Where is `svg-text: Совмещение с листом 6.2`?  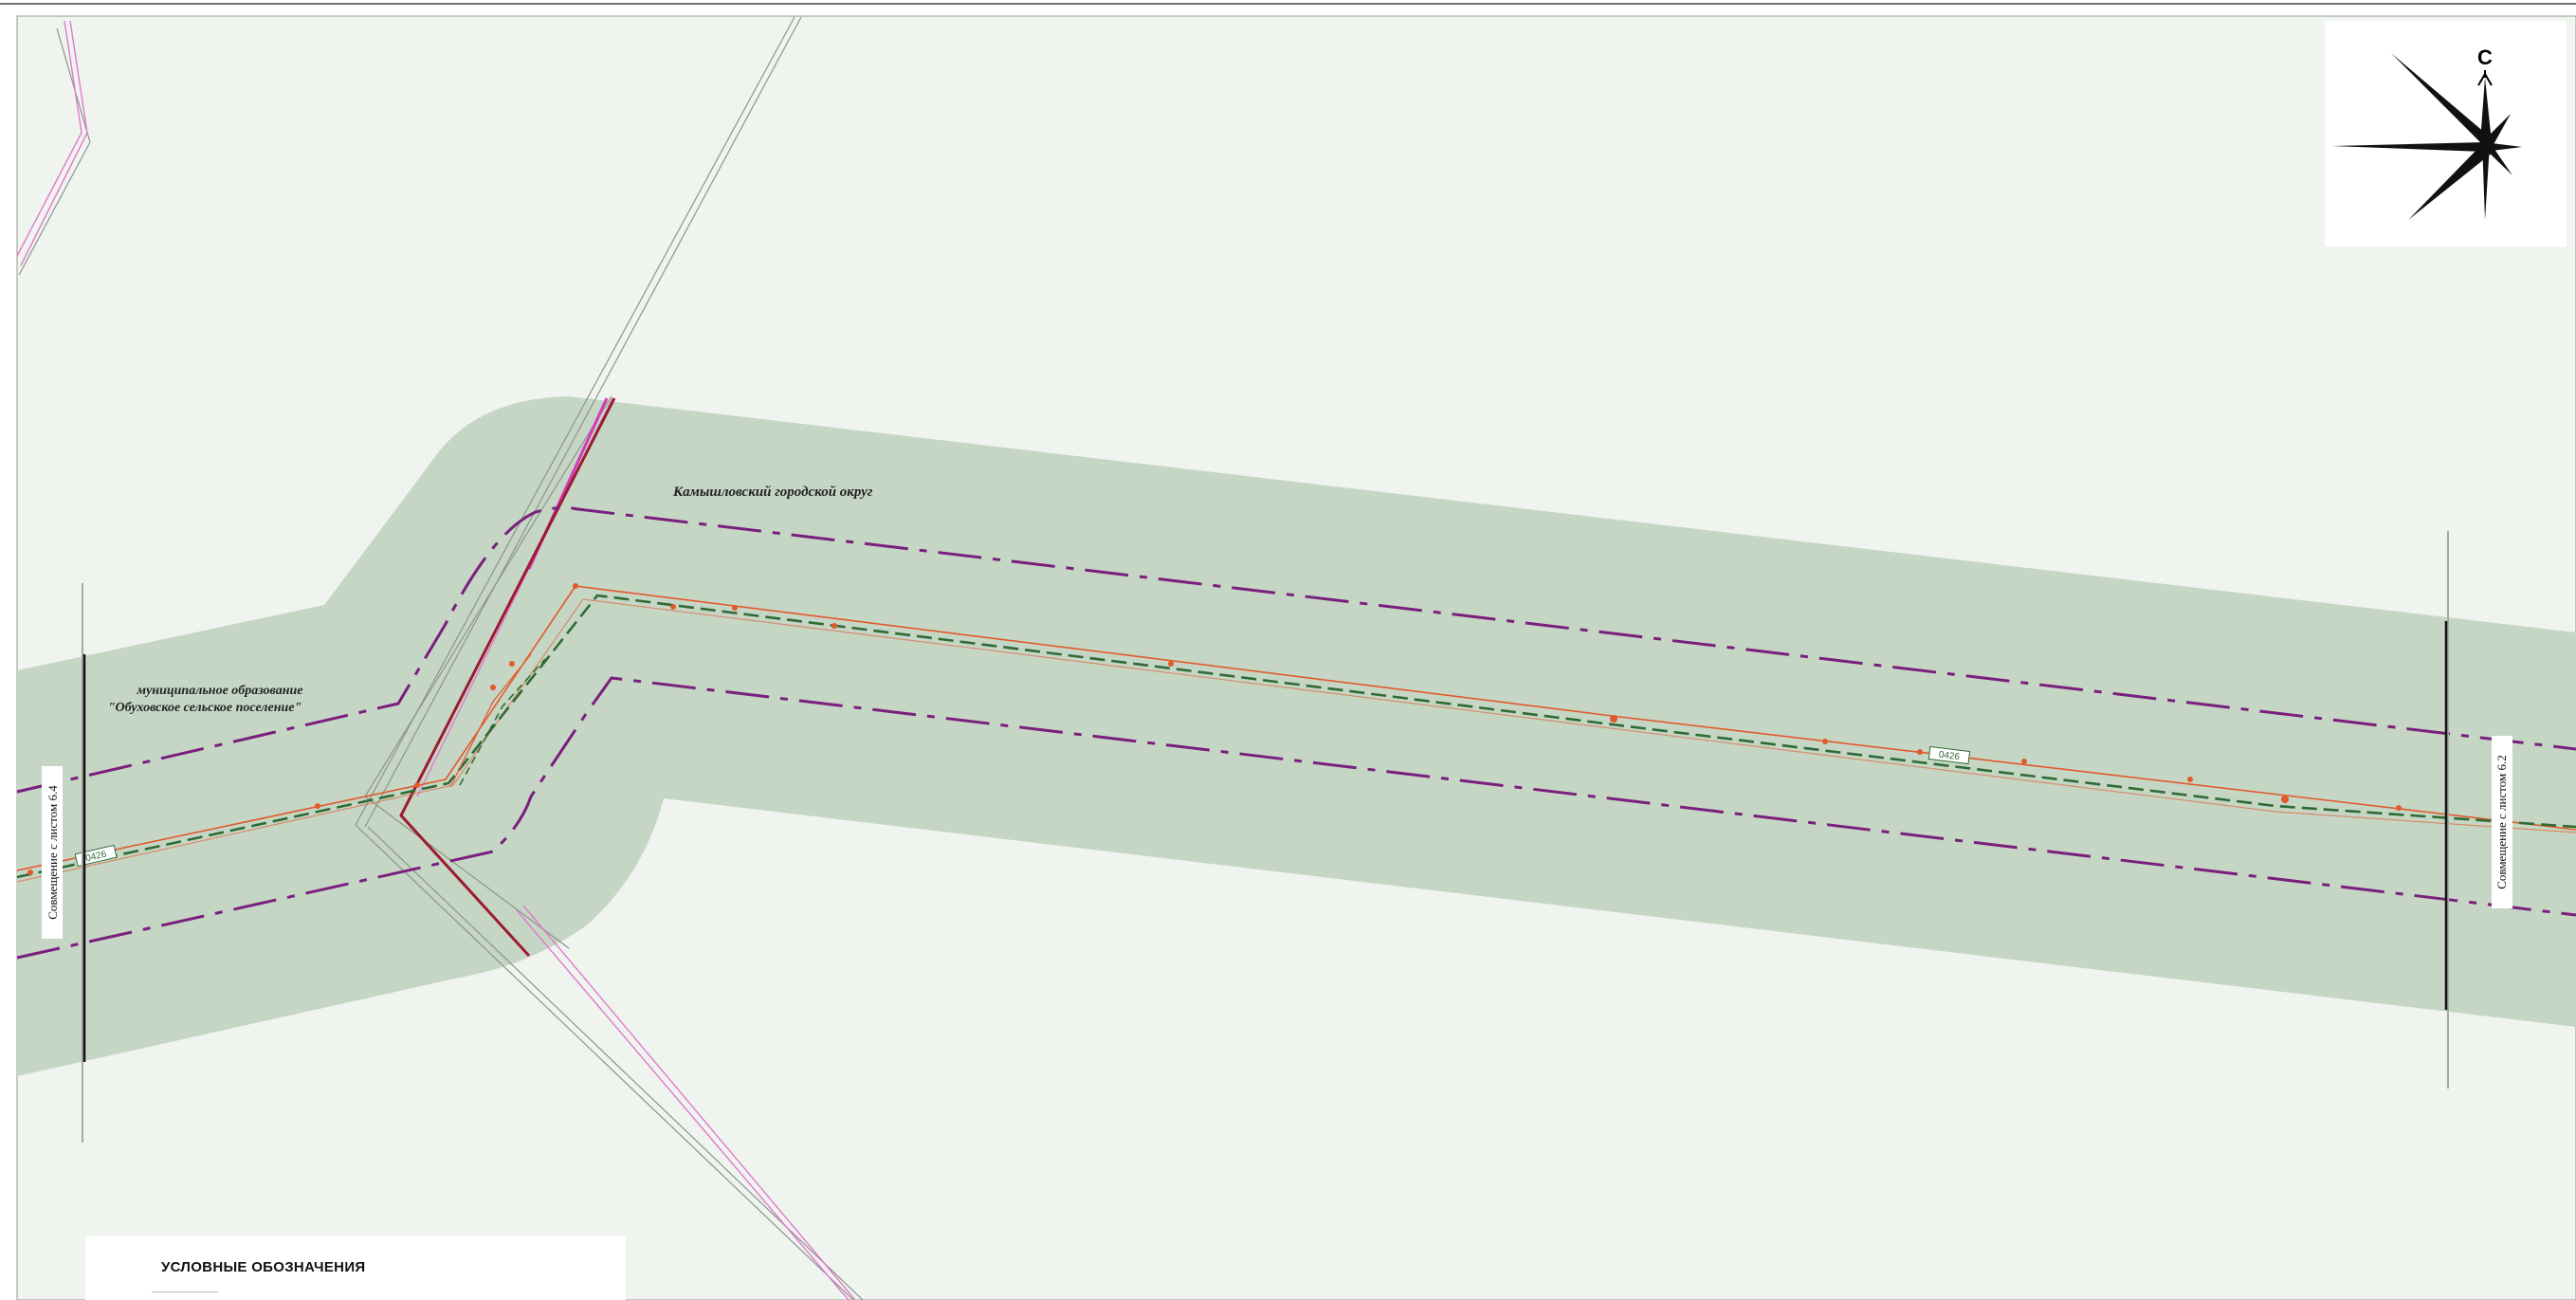
svg-text: Совмещение с листом 6.2 is located at coordinates (2501, 822).